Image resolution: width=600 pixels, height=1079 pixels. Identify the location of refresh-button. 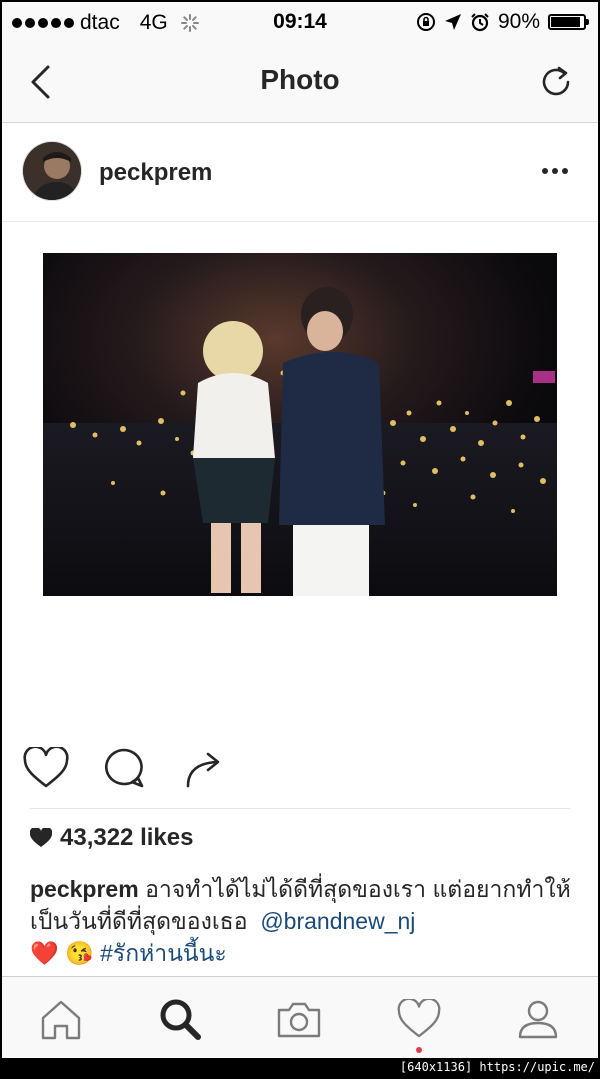
(556, 82).